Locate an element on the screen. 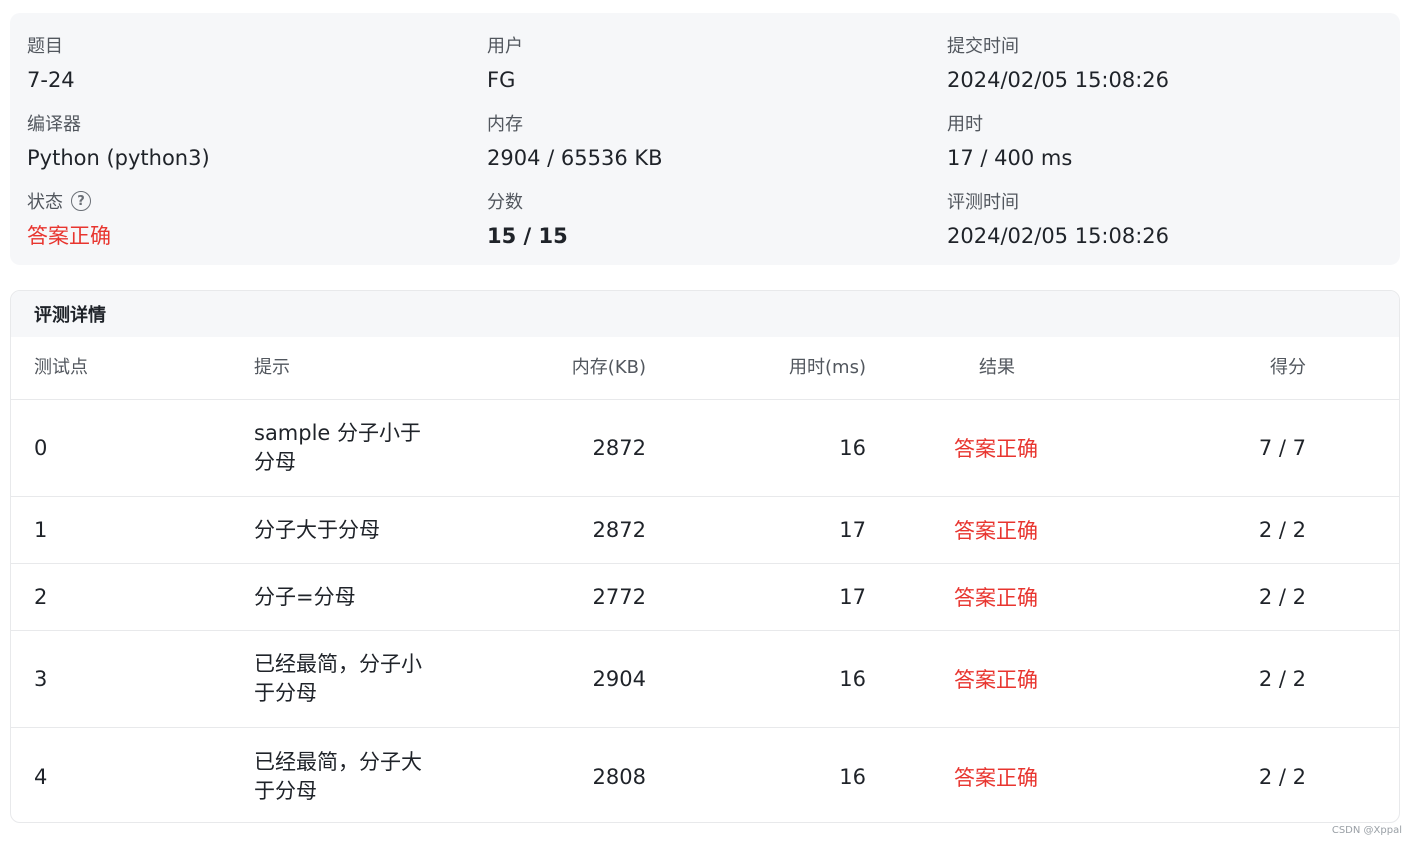 The image size is (1416, 844). time-used-value: 17 / 400 ms is located at coordinates (1010, 158).